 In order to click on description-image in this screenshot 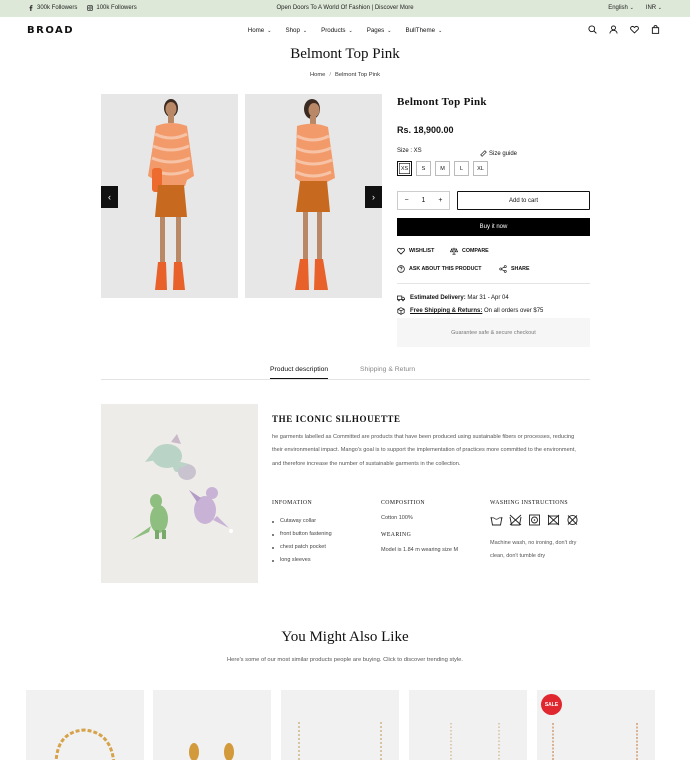, I will do `click(179, 493)`.